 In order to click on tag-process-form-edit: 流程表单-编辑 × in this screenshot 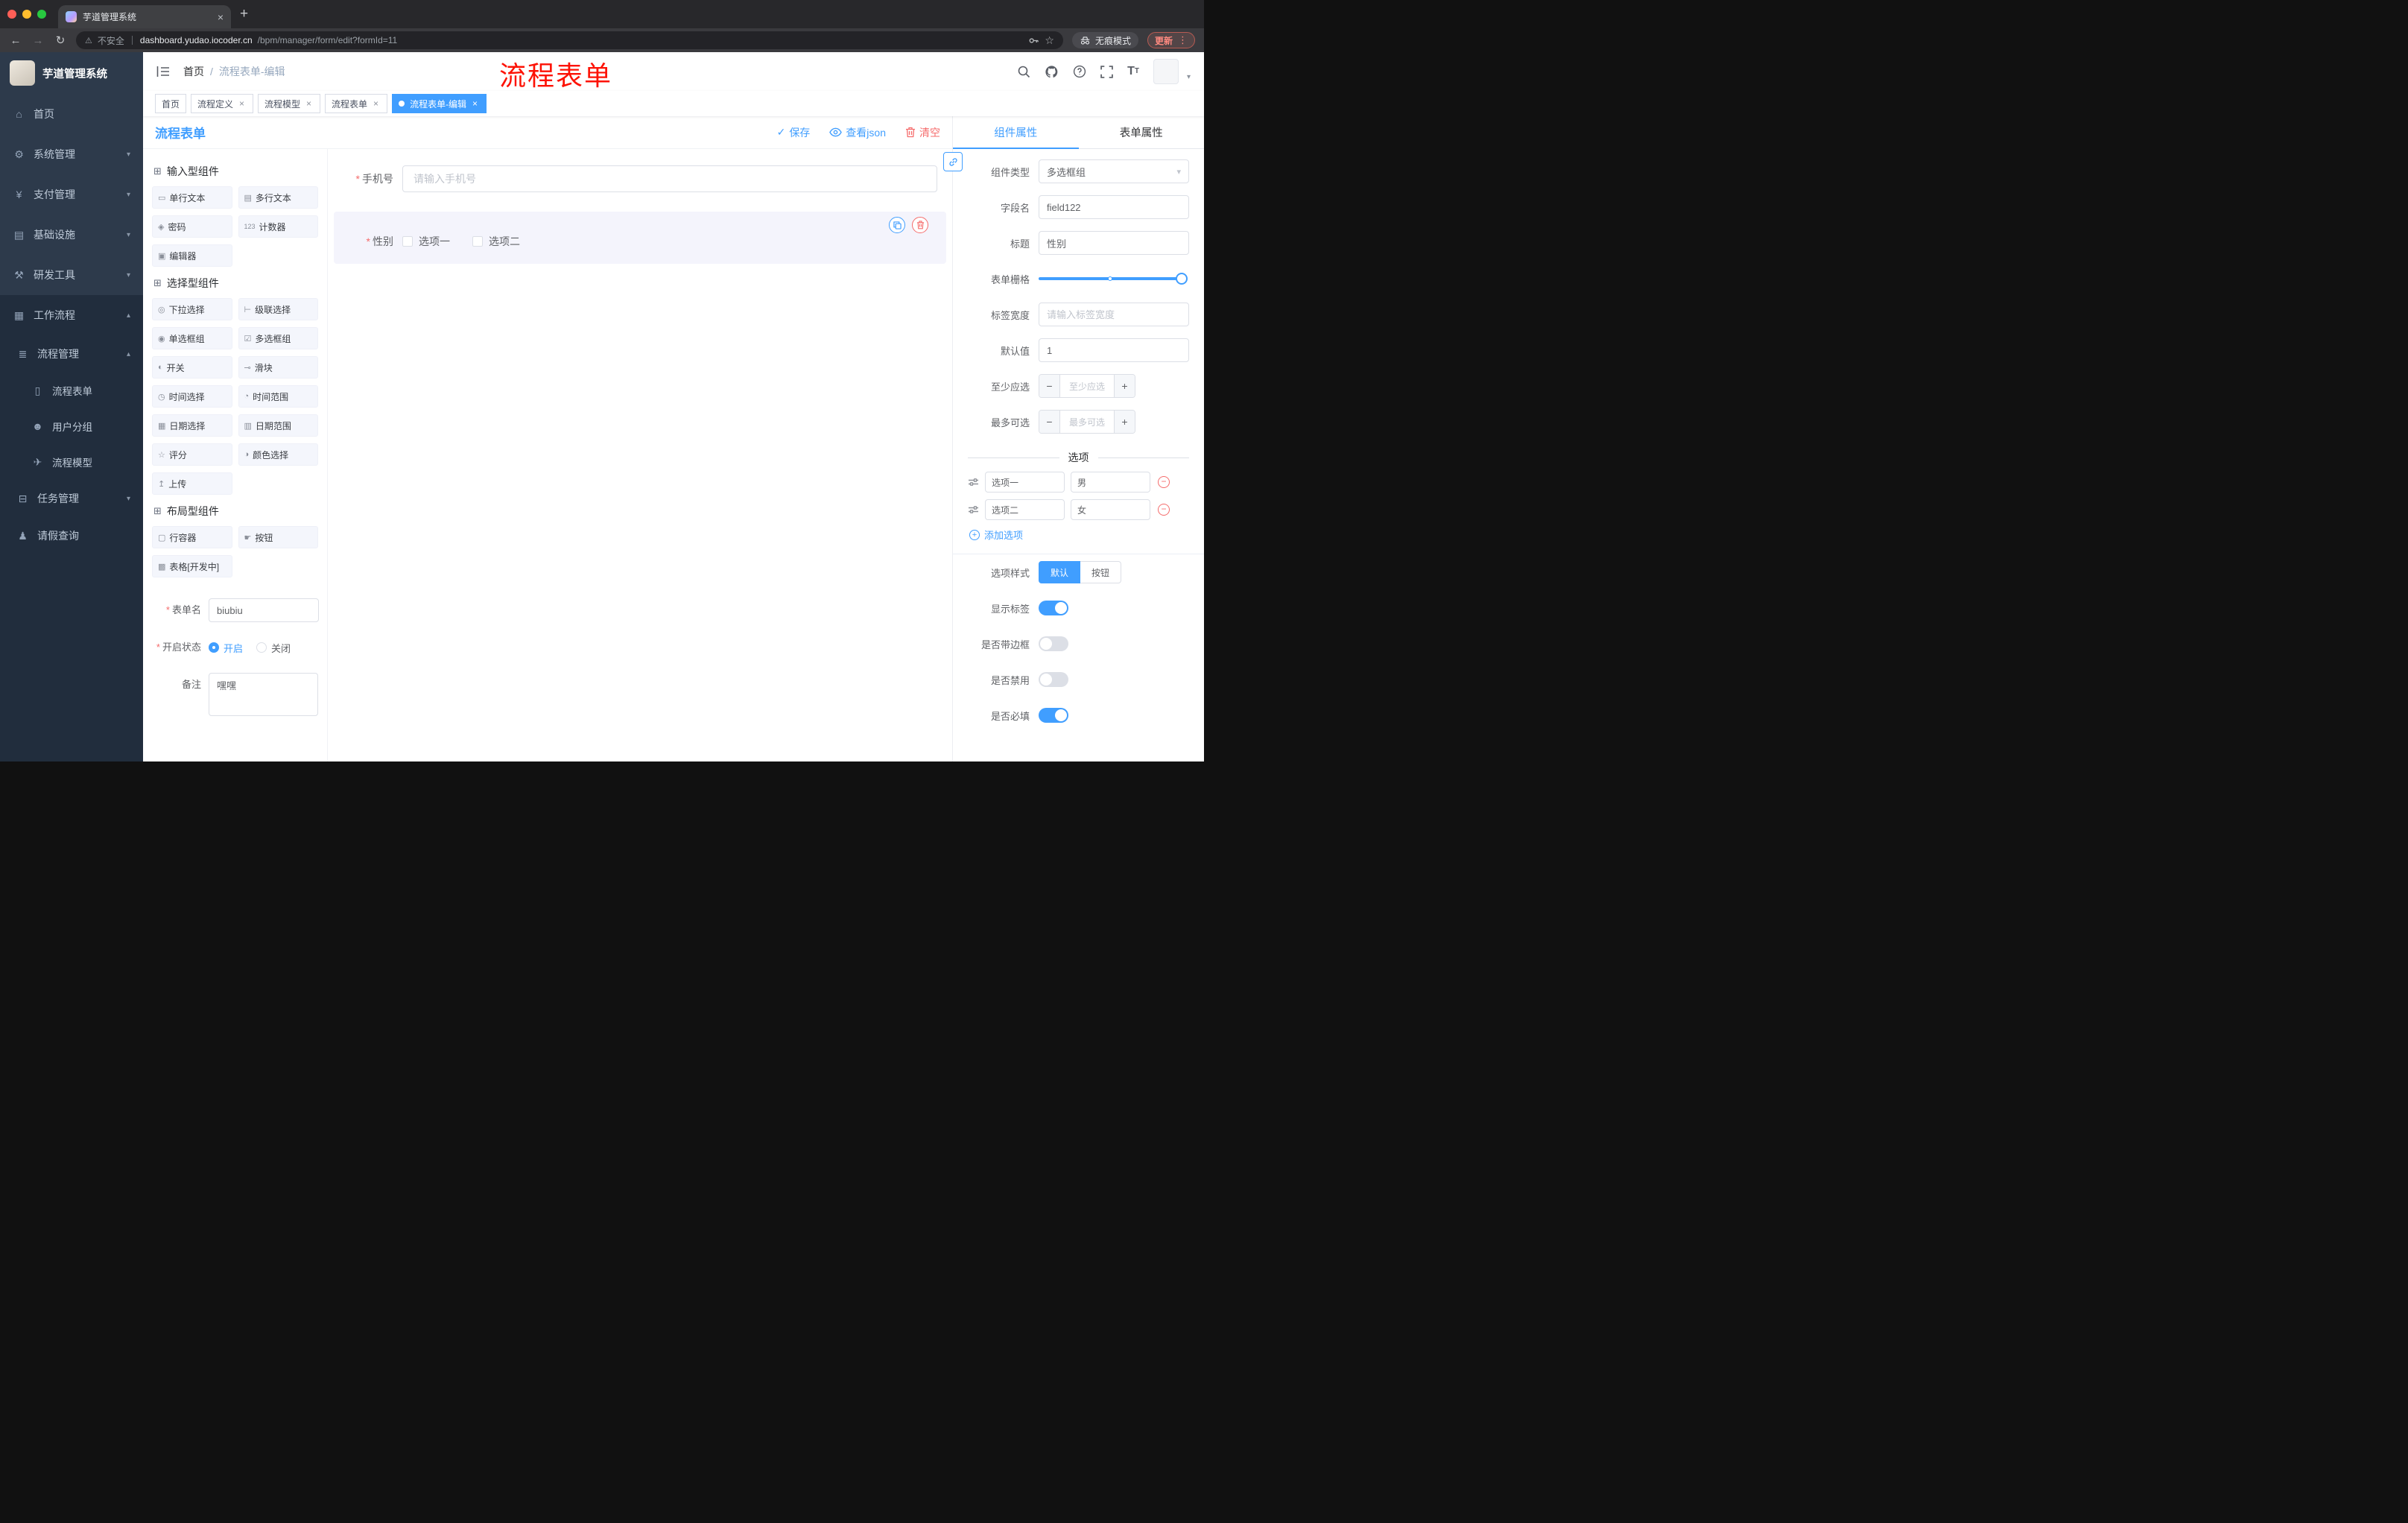, I will do `click(439, 104)`.